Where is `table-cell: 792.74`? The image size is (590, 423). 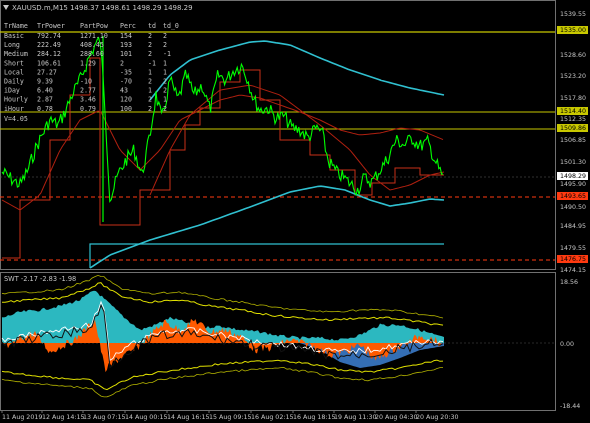
table-cell: 792.74 is located at coordinates (49, 36).